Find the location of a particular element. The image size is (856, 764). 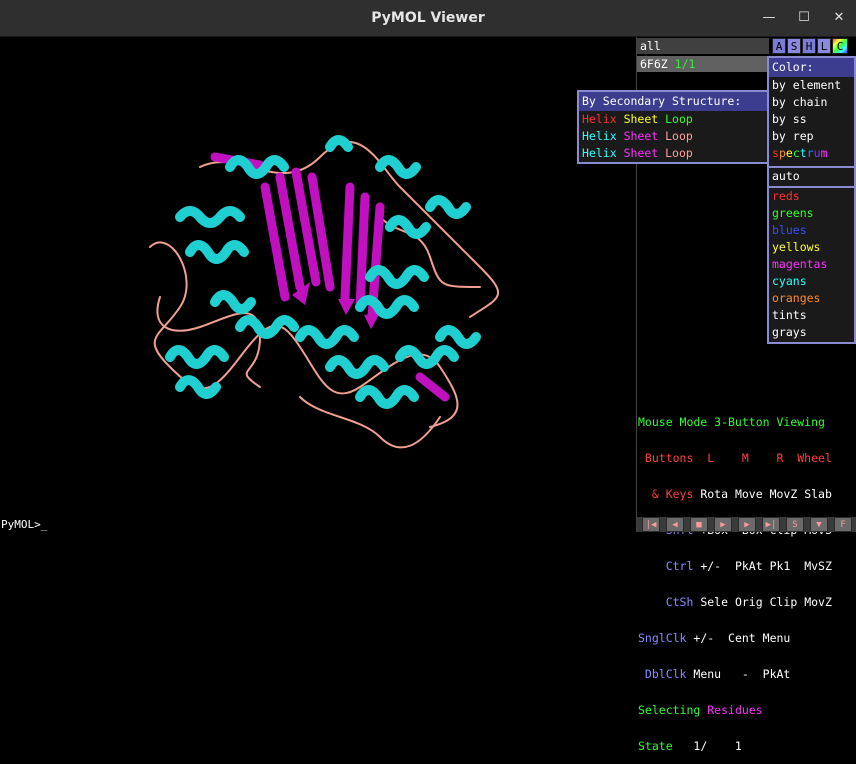

command-prompt: PyMOL>_ is located at coordinates (318, 524).